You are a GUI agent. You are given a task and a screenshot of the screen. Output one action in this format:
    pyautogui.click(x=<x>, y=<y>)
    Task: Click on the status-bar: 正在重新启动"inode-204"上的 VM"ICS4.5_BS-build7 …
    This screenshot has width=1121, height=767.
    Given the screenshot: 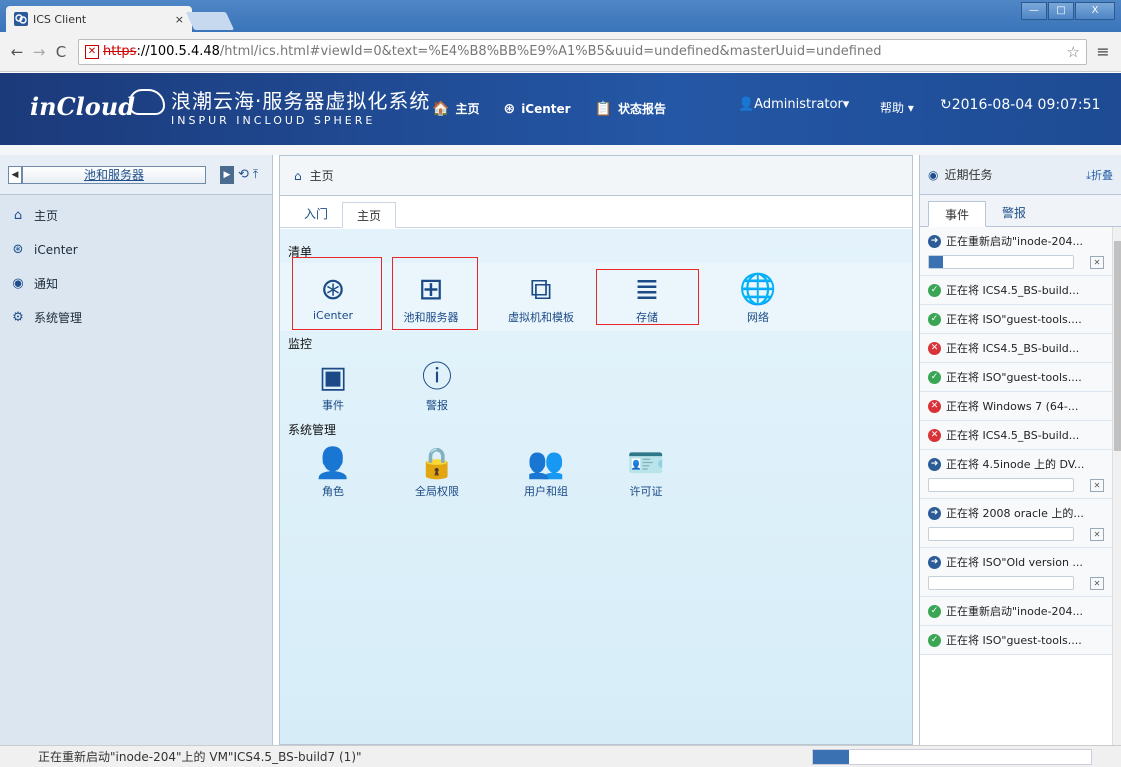 What is the action you would take?
    pyautogui.click(x=560, y=756)
    